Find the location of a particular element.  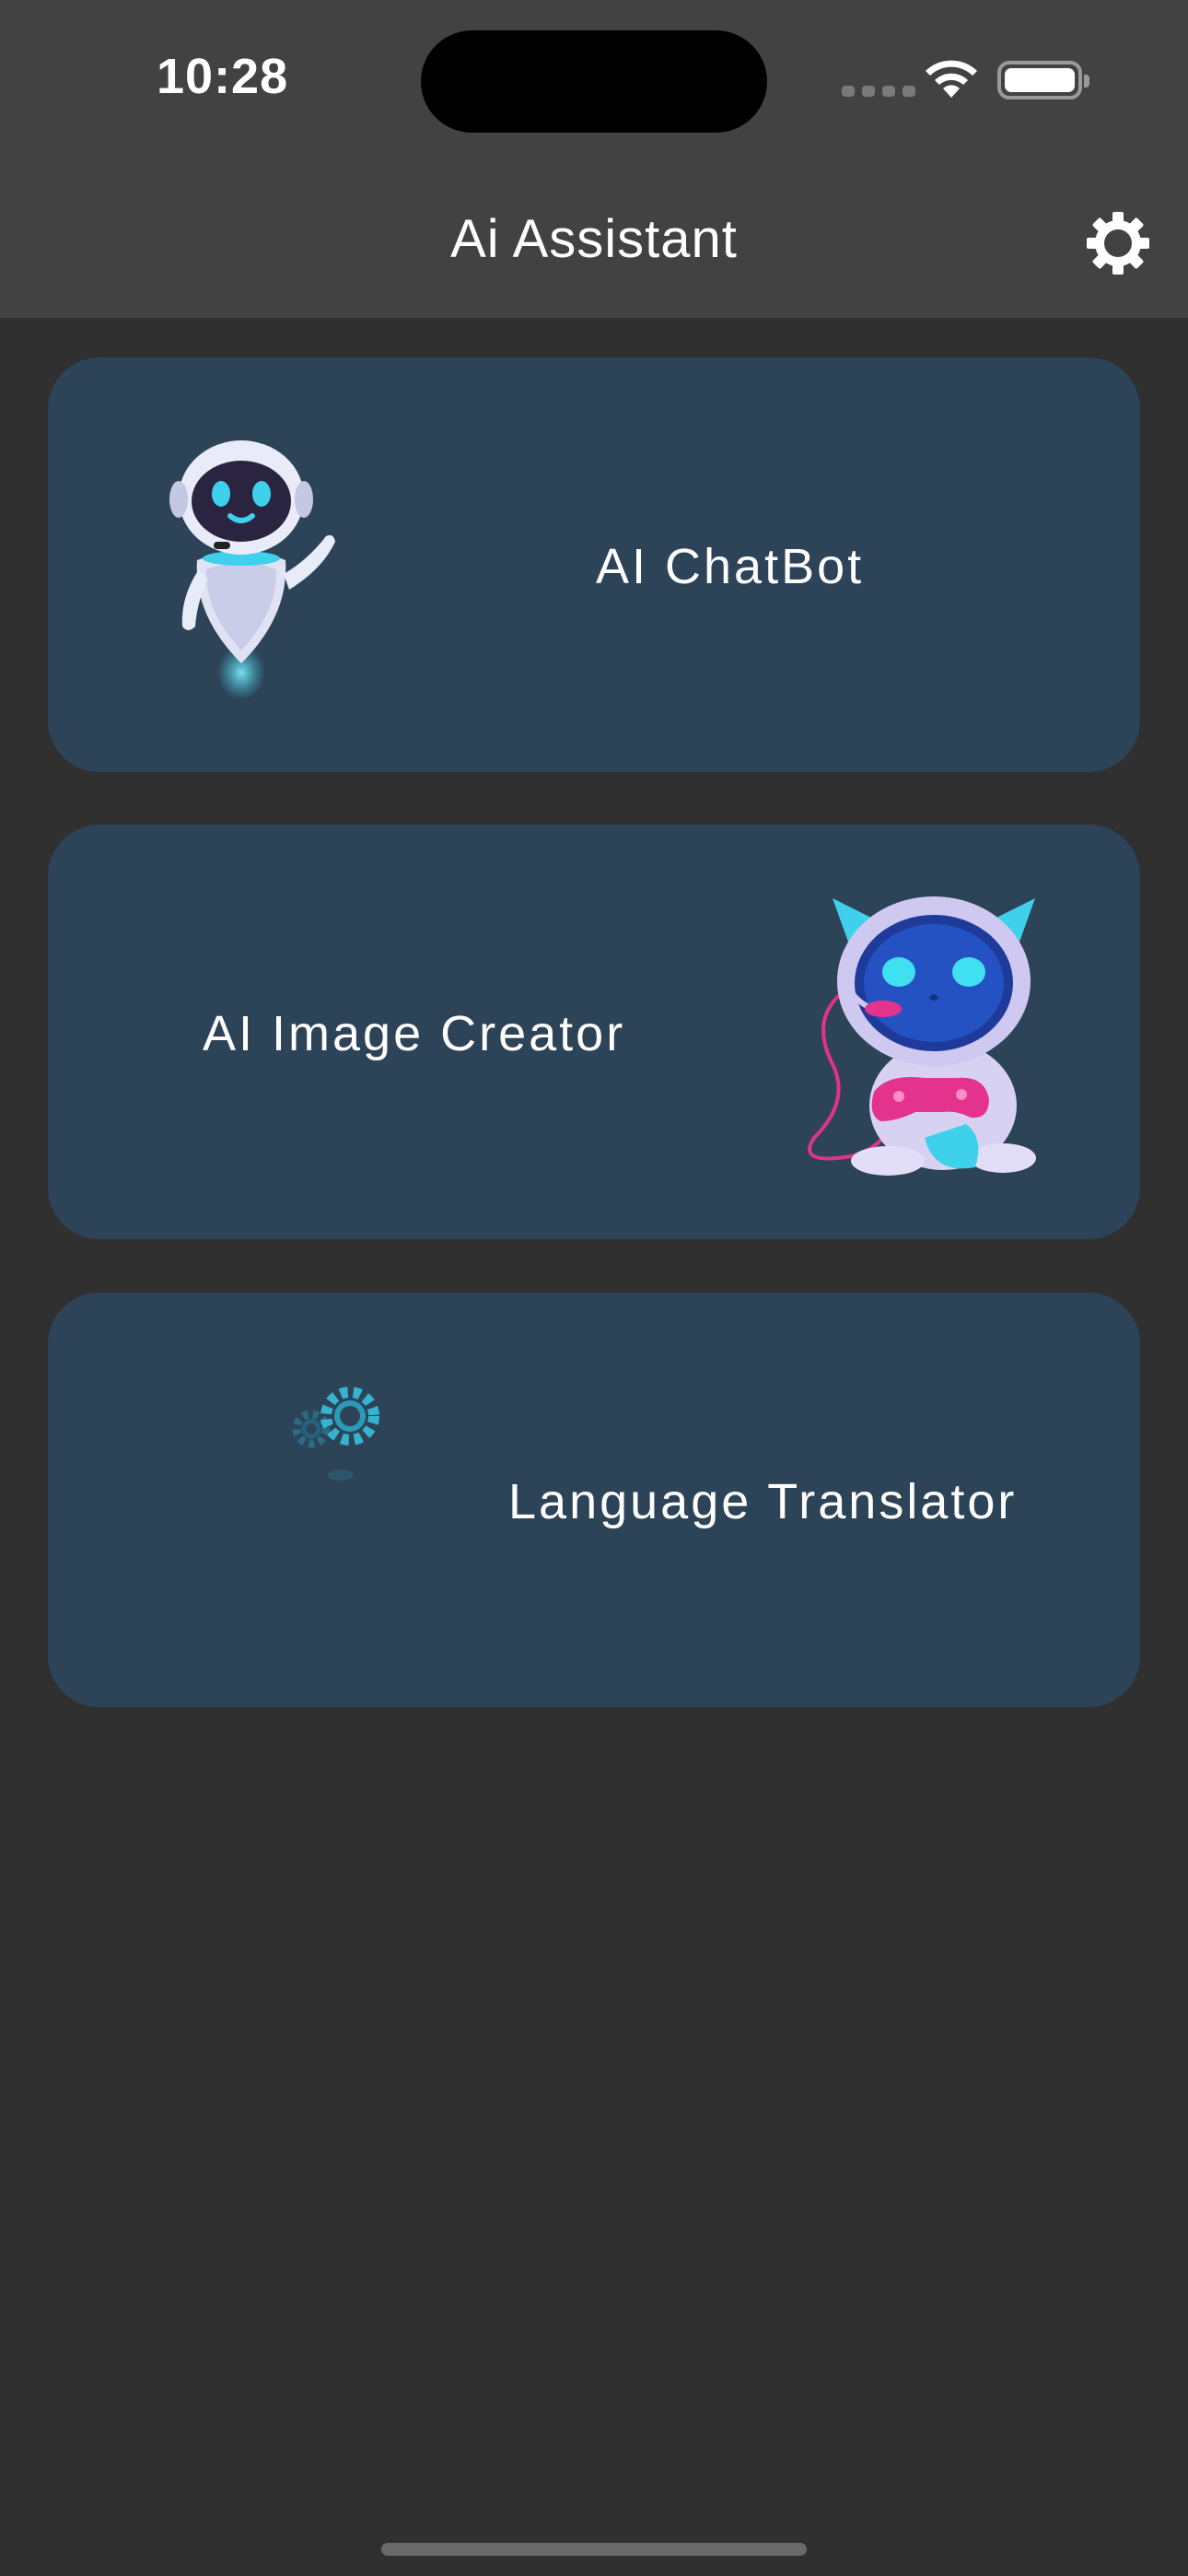

settings-button is located at coordinates (1118, 244).